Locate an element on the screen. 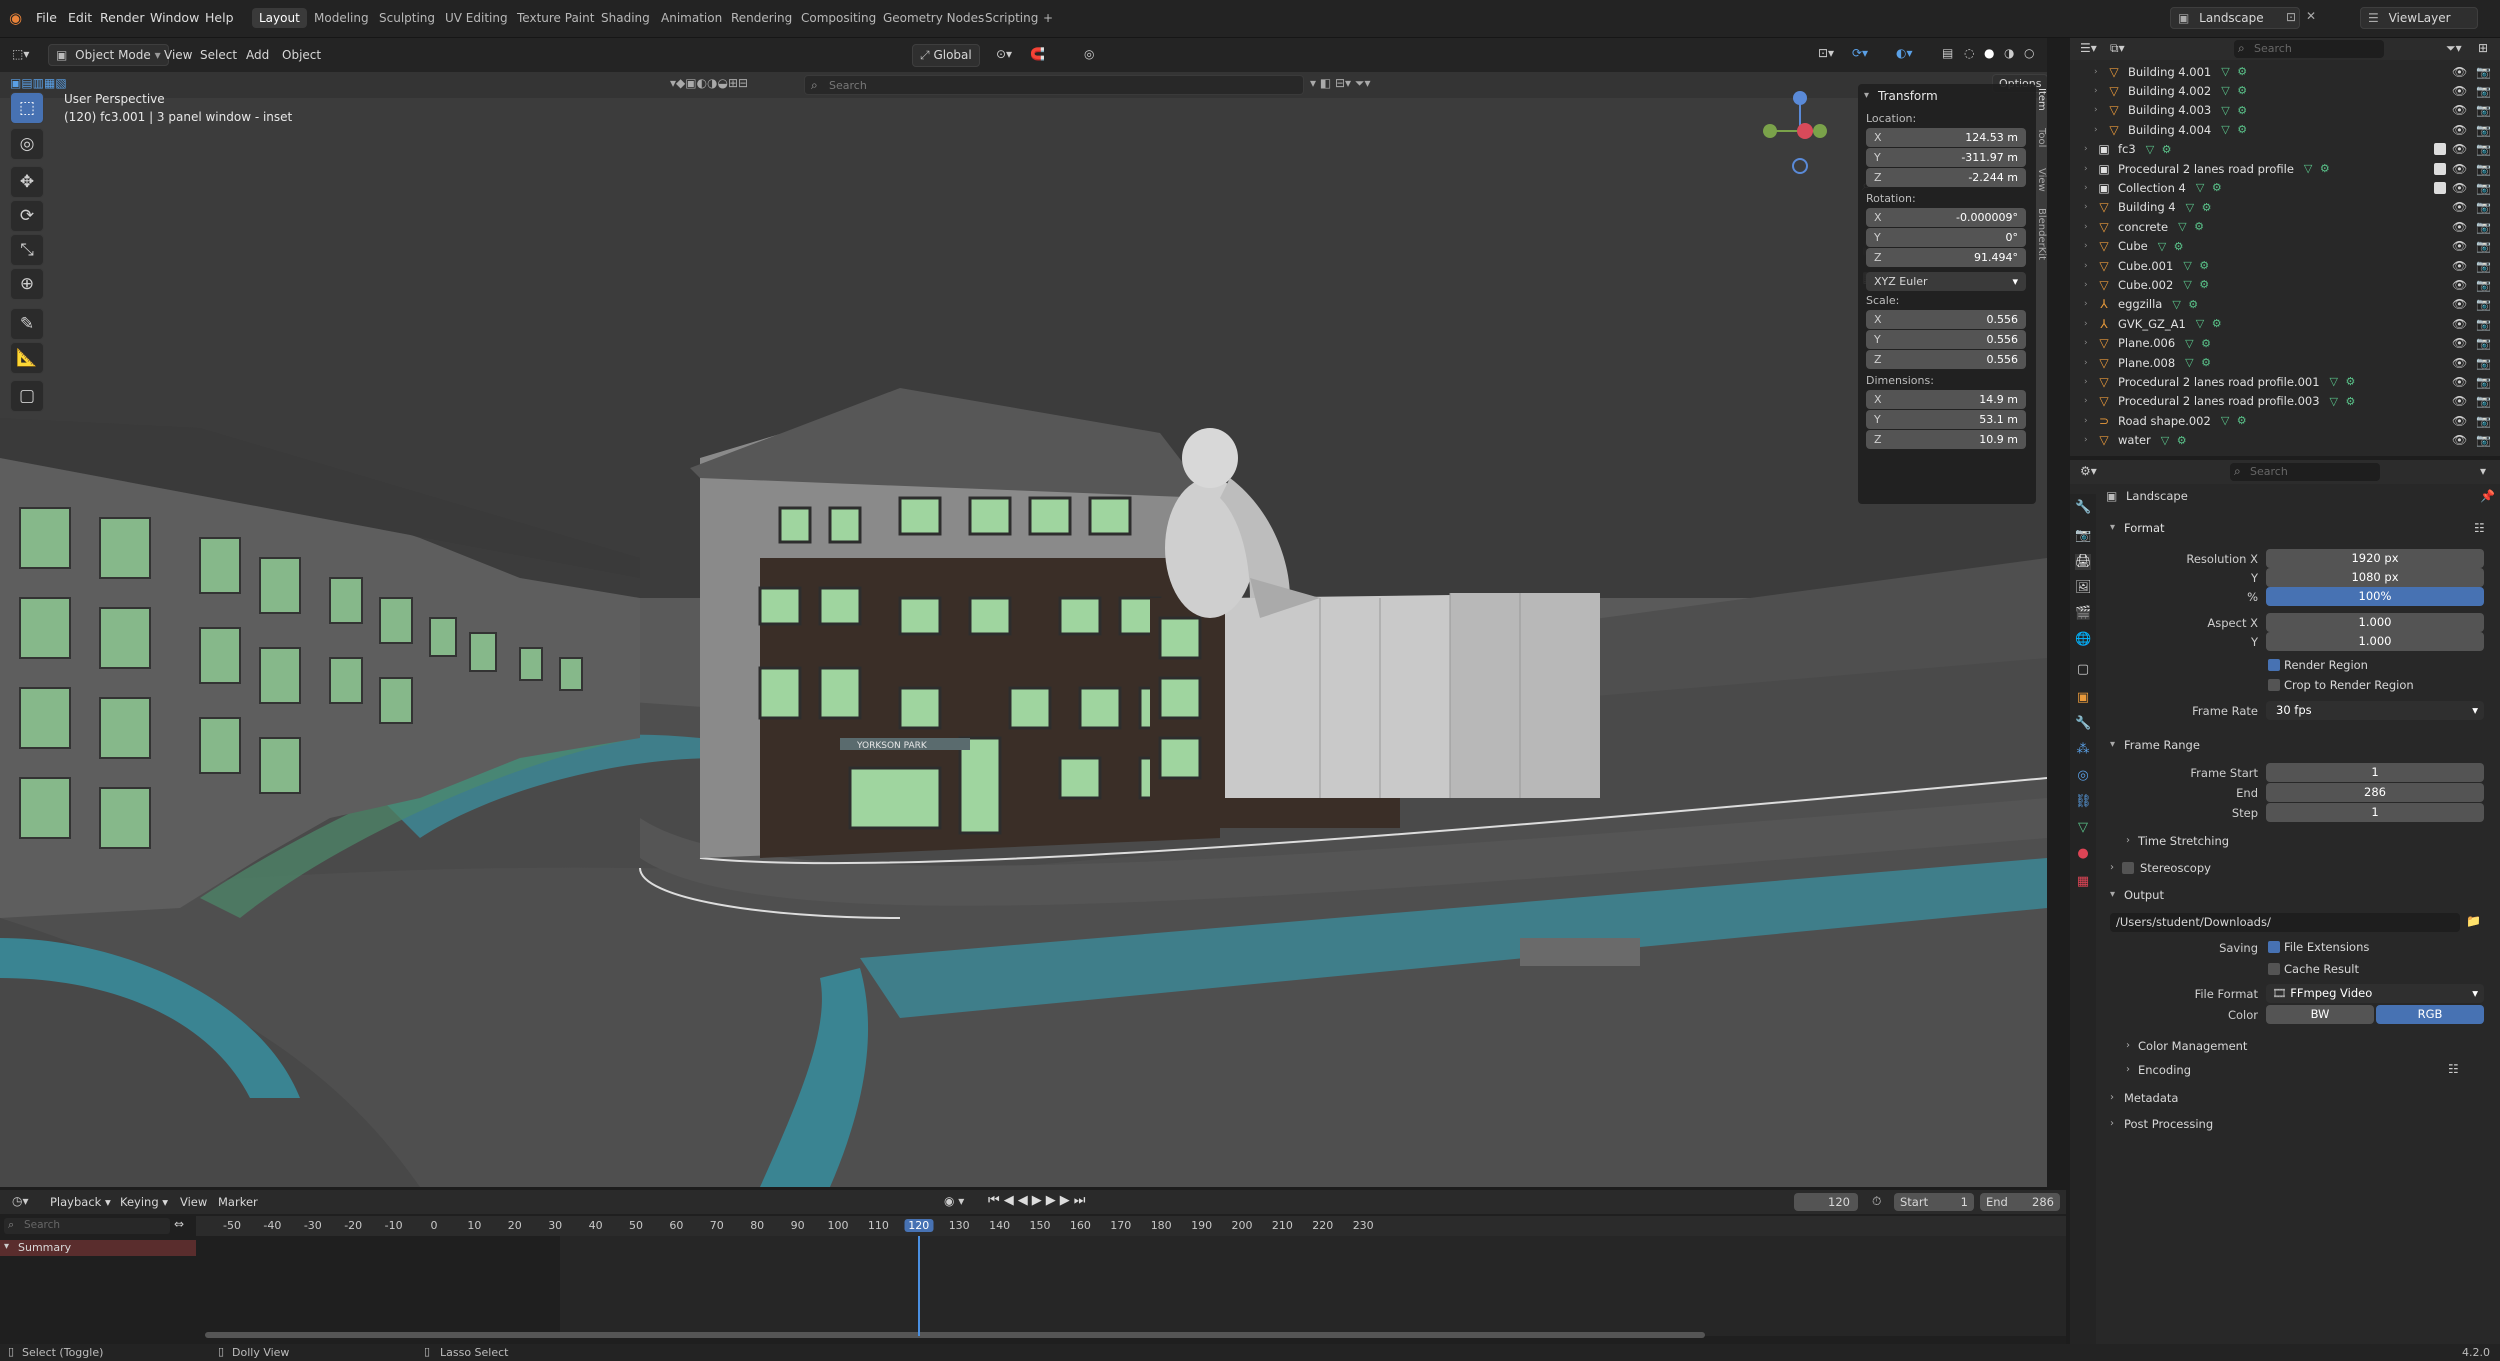  frame-start-field: 1 is located at coordinates (2375, 772).